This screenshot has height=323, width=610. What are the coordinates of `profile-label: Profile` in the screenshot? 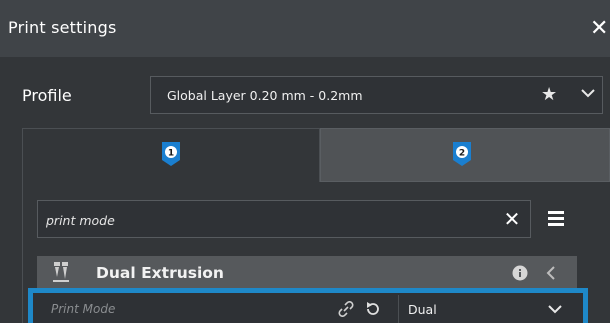 It's located at (47, 95).